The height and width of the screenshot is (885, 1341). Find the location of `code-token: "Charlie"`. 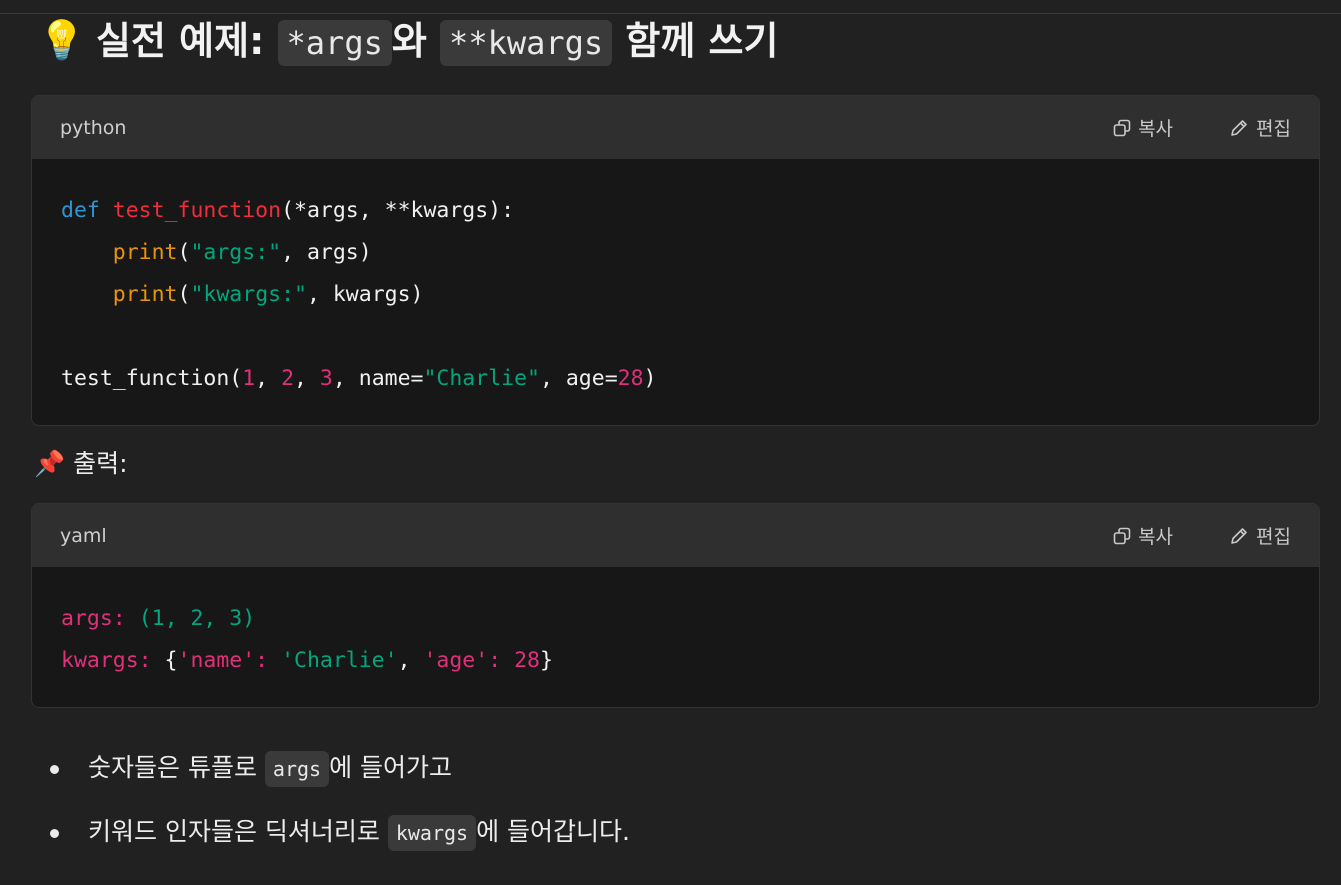

code-token: "Charlie" is located at coordinates (481, 378).